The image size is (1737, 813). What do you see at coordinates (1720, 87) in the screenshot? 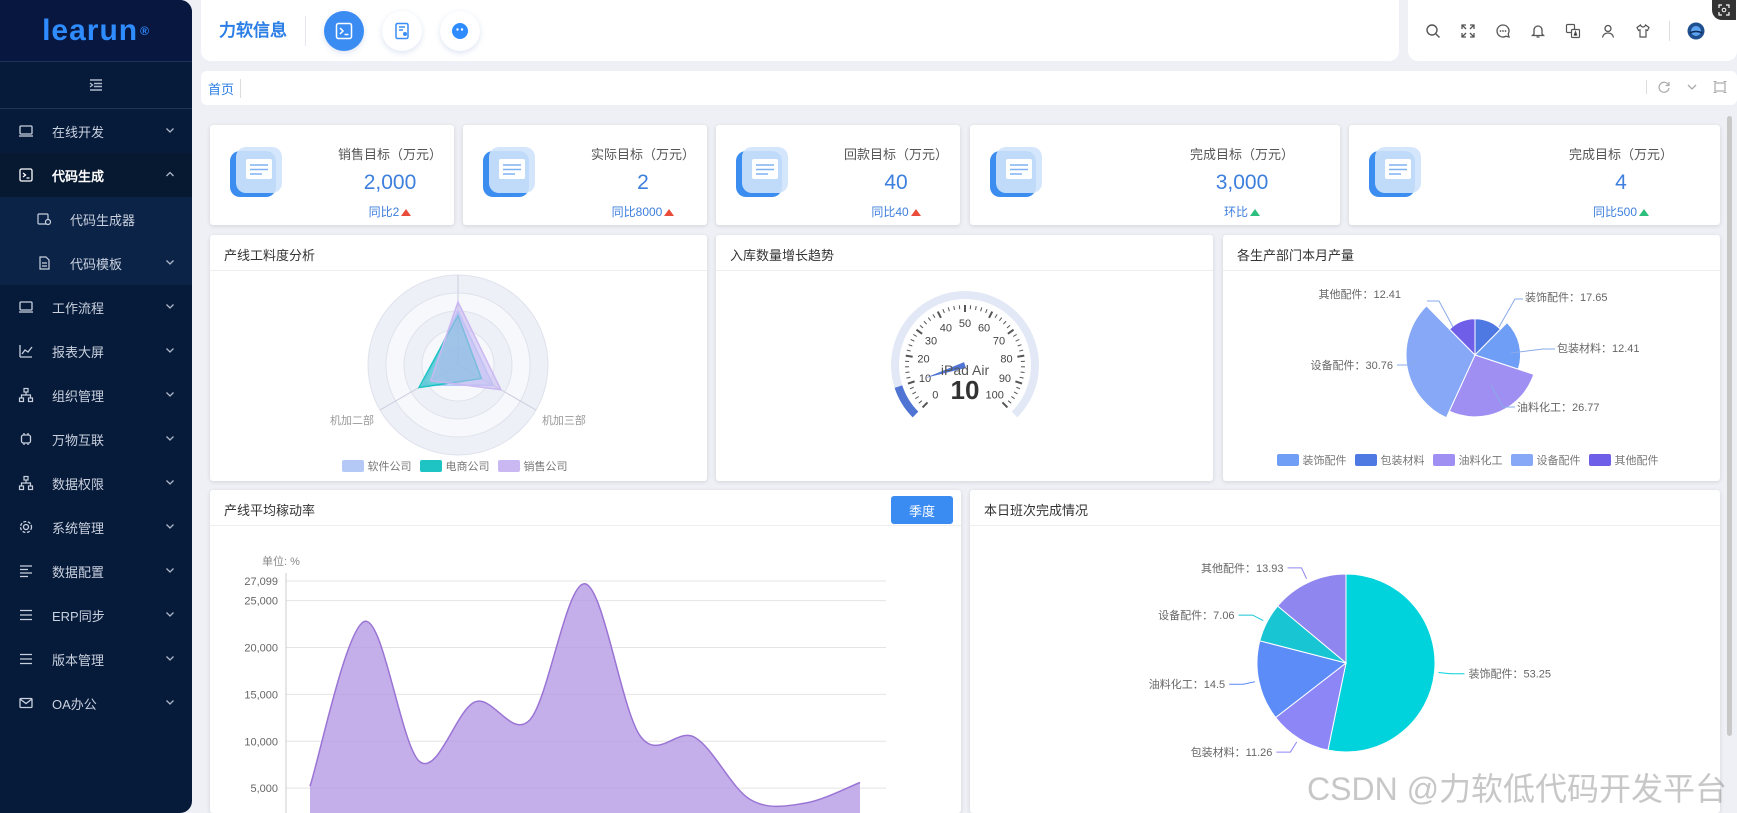
I see `maximize-icon` at bounding box center [1720, 87].